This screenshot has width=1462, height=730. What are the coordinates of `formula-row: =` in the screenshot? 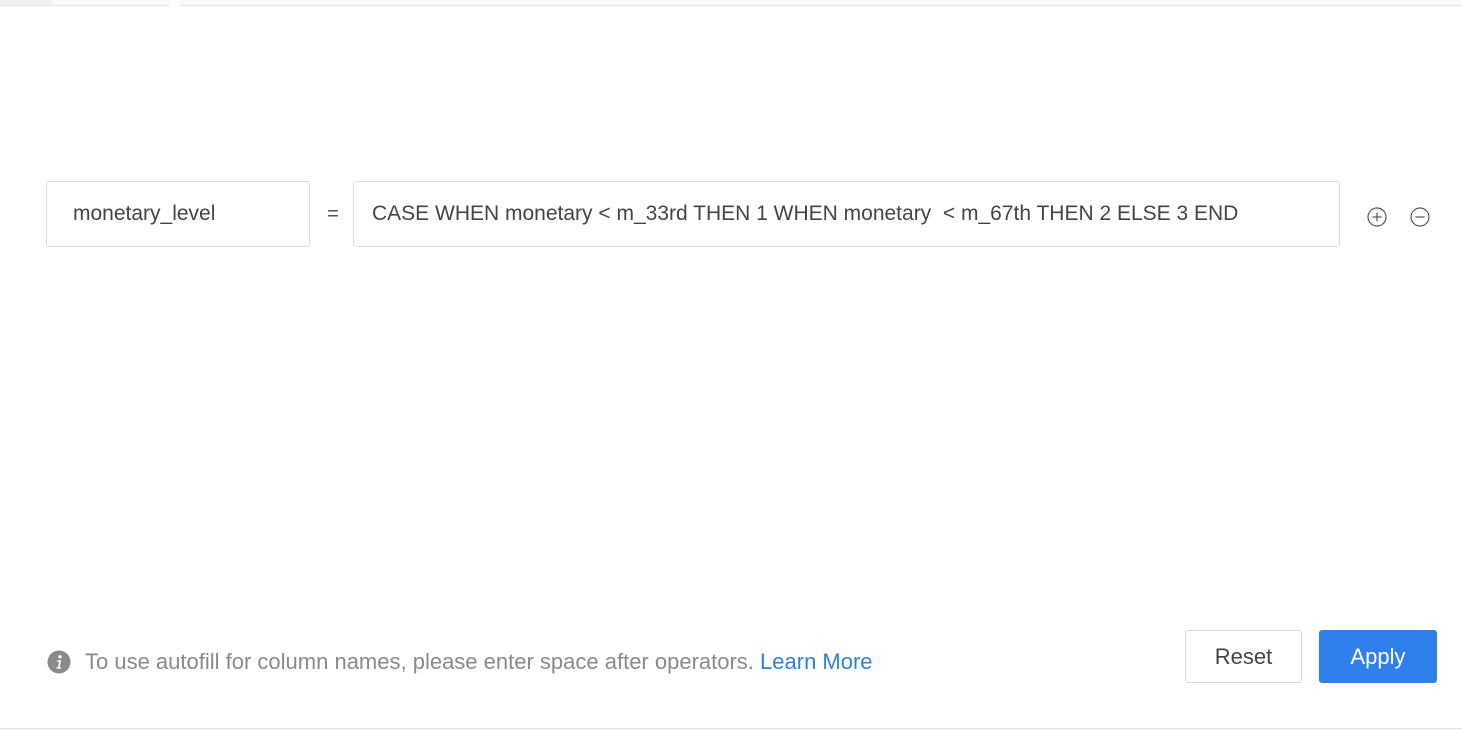 It's located at (746, 214).